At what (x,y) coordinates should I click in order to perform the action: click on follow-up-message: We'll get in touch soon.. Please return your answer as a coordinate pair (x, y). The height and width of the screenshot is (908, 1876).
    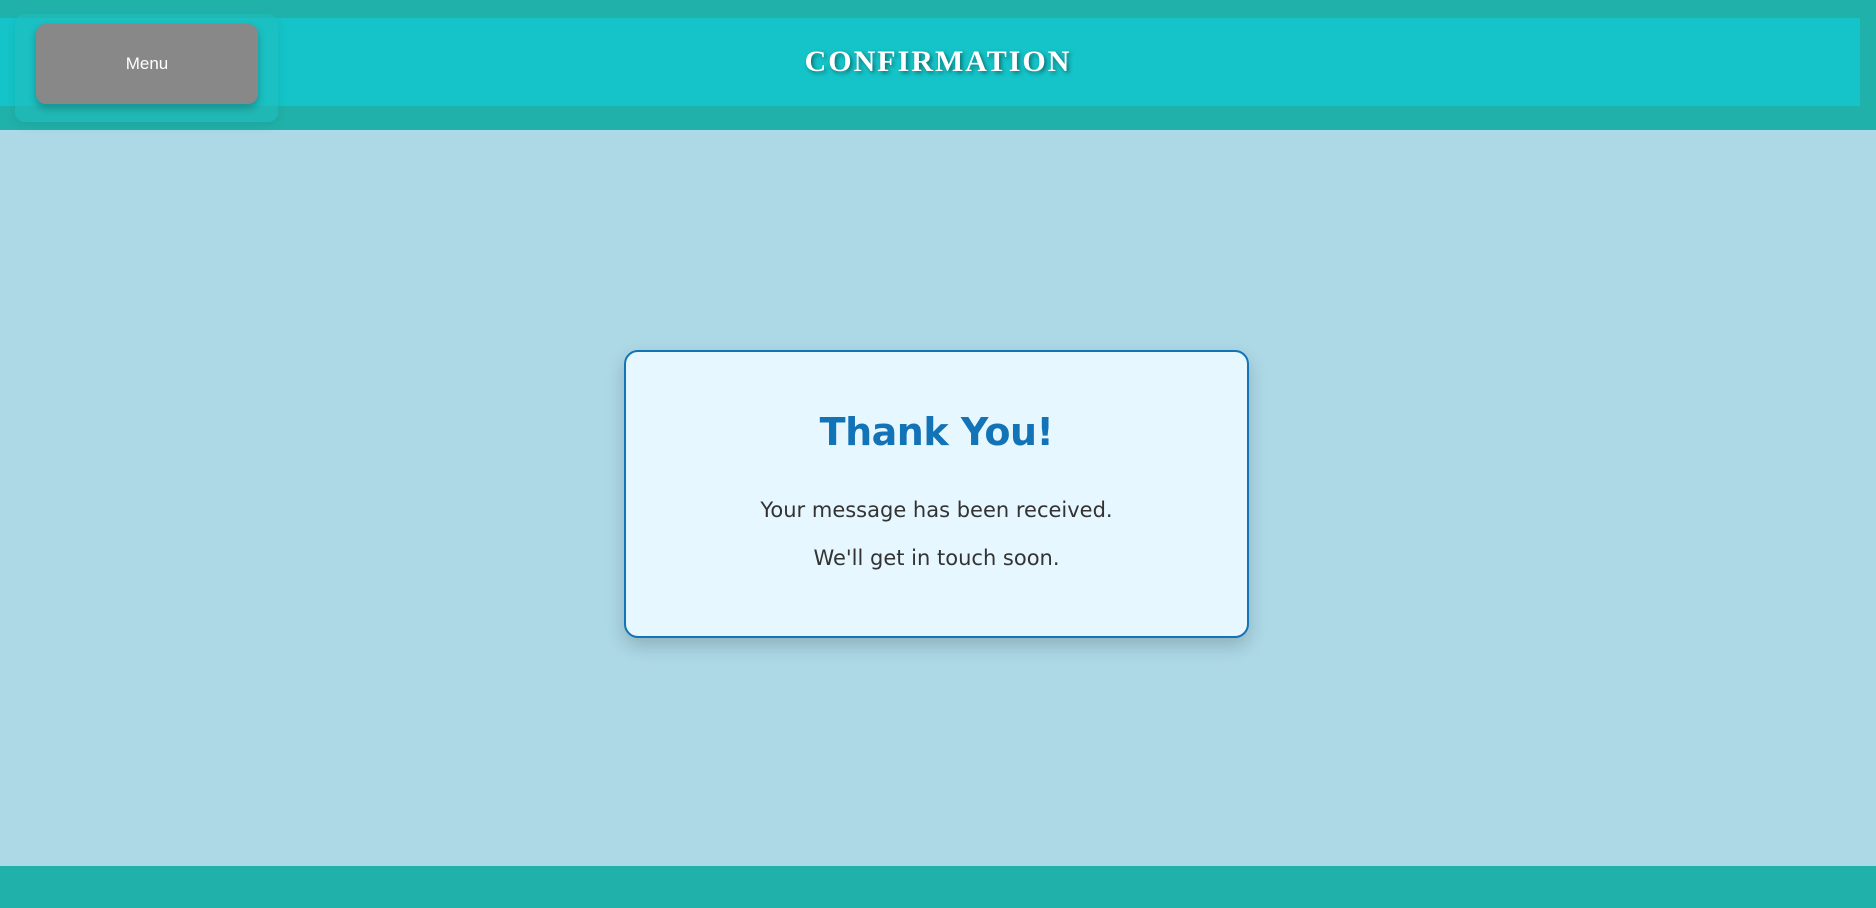
    Looking at the image, I should click on (936, 558).